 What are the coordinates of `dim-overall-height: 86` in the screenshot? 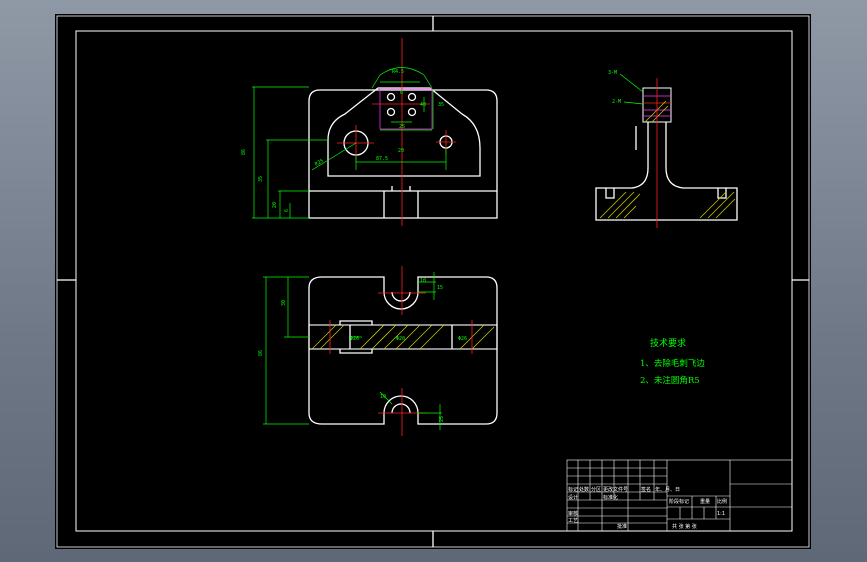 It's located at (244, 152).